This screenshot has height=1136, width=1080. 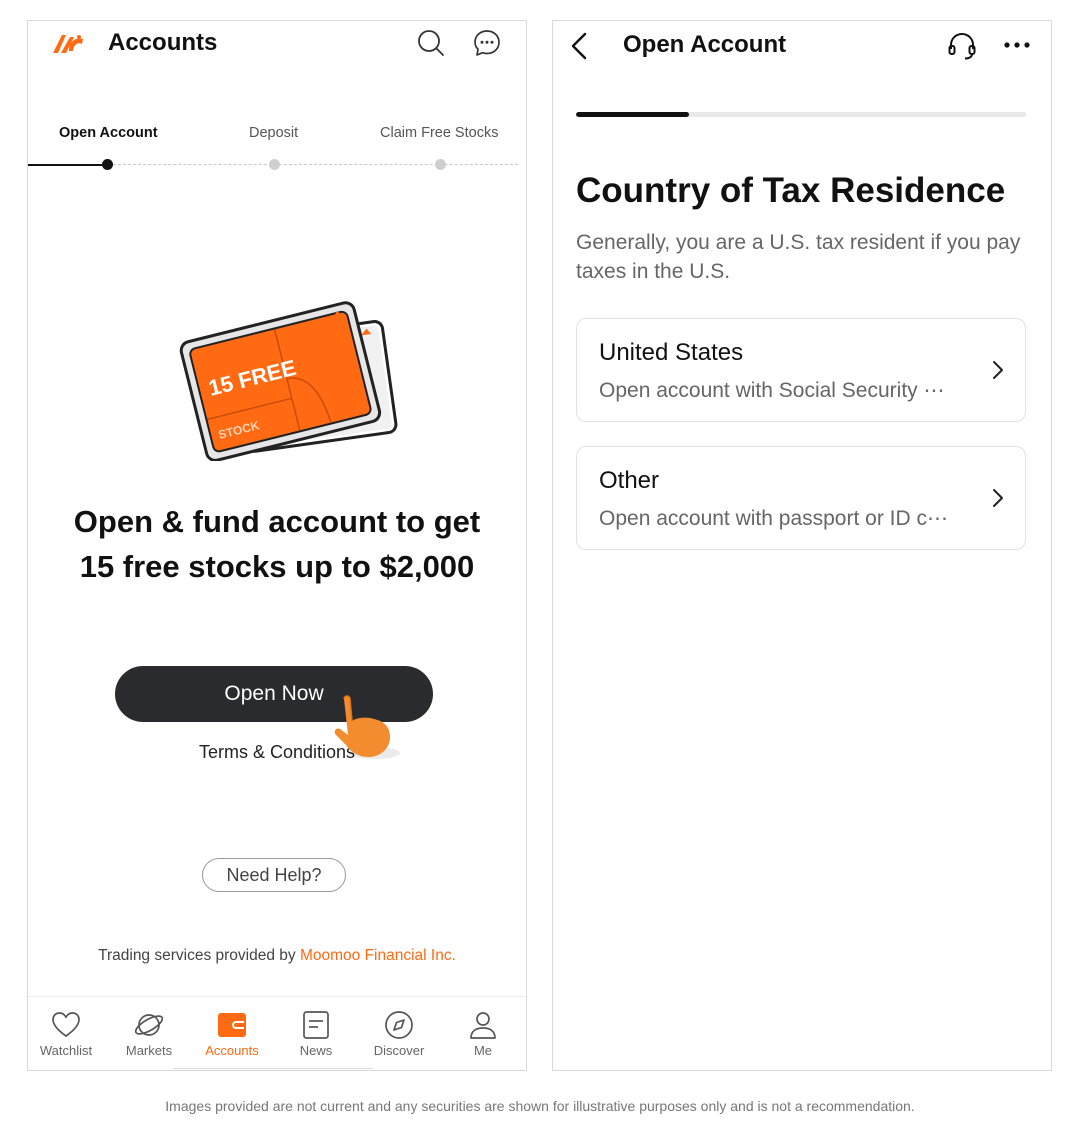 What do you see at coordinates (68, 44) in the screenshot?
I see `moomoo-logo-icon` at bounding box center [68, 44].